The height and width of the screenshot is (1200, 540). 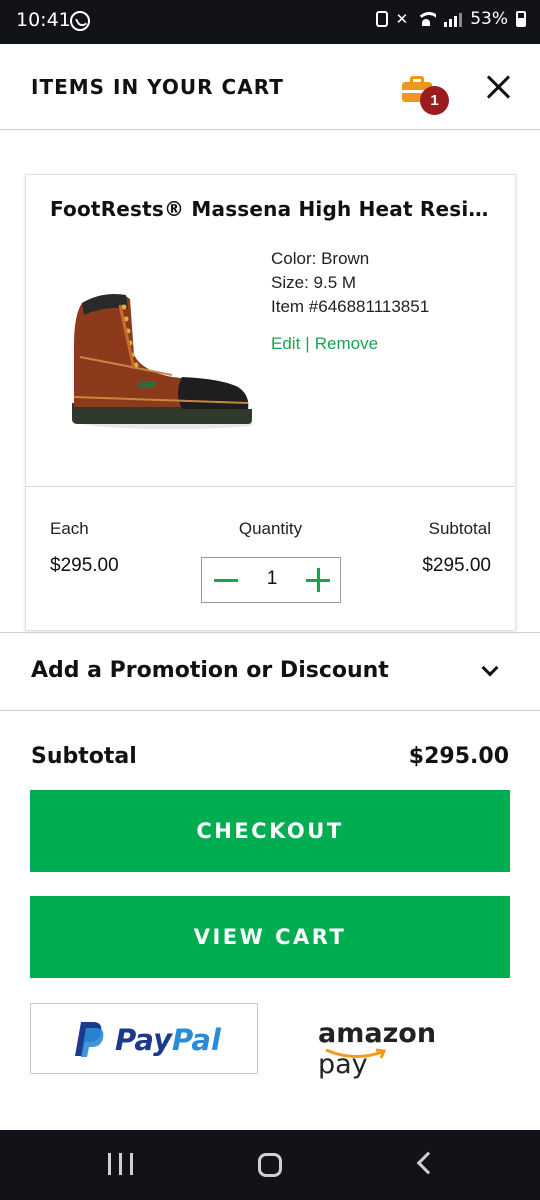 What do you see at coordinates (80, 21) in the screenshot?
I see `whatsapp-icon` at bounding box center [80, 21].